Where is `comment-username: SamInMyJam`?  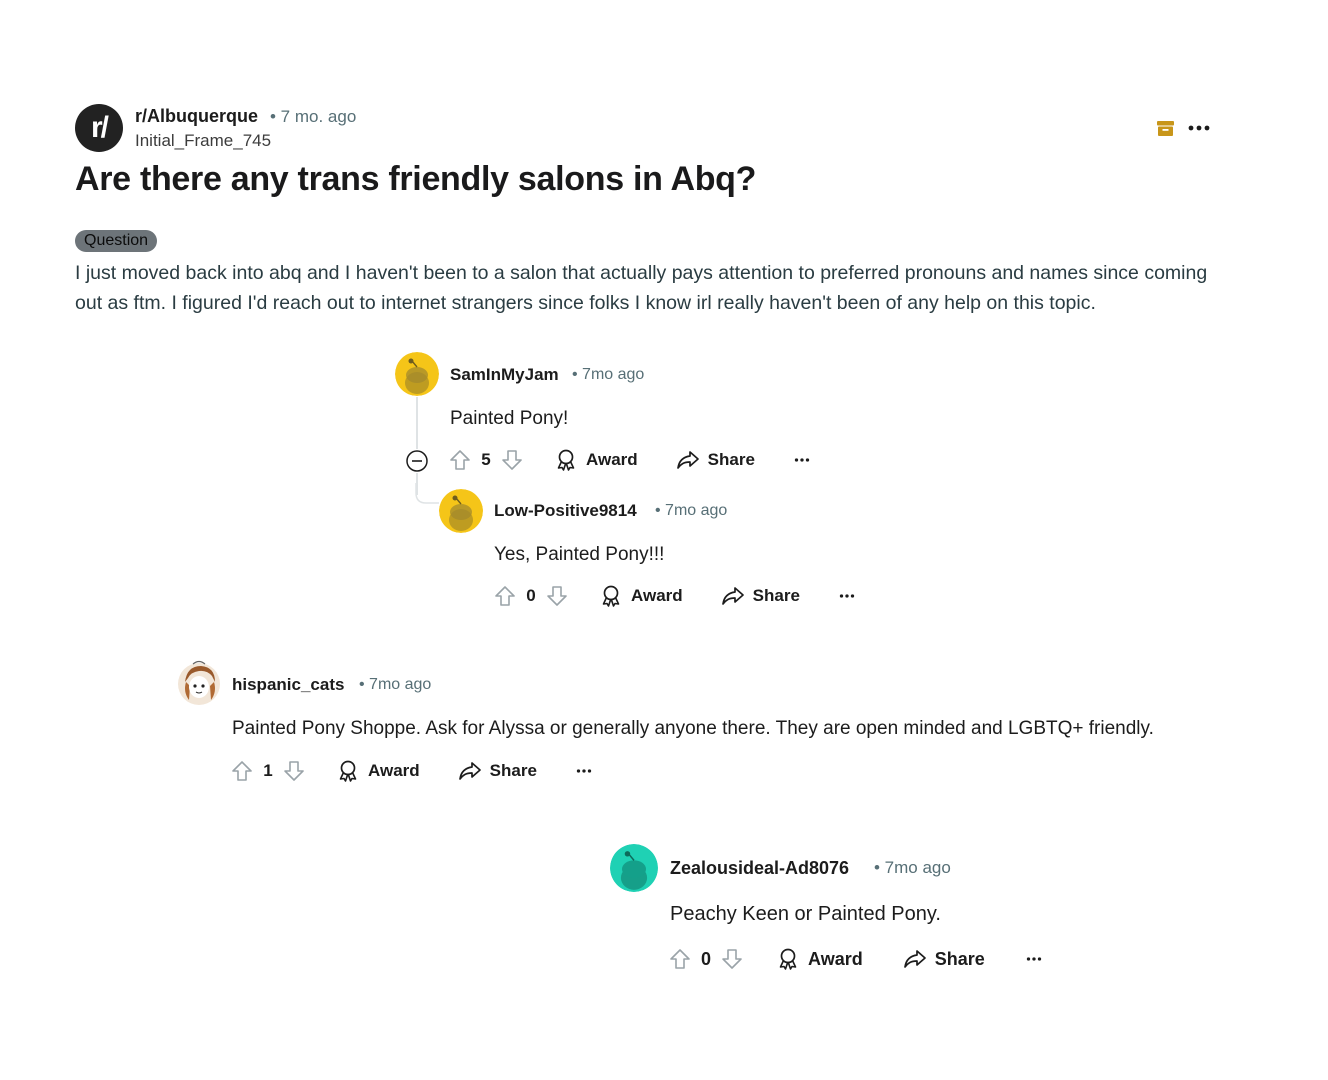 comment-username: SamInMyJam is located at coordinates (504, 375).